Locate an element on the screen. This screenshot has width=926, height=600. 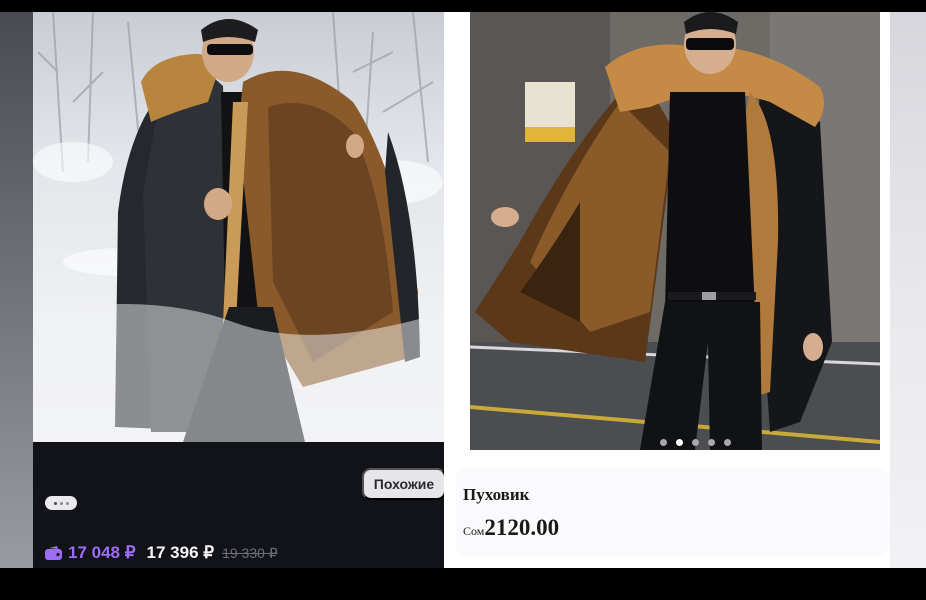
carousel-dots is located at coordinates (695, 442).